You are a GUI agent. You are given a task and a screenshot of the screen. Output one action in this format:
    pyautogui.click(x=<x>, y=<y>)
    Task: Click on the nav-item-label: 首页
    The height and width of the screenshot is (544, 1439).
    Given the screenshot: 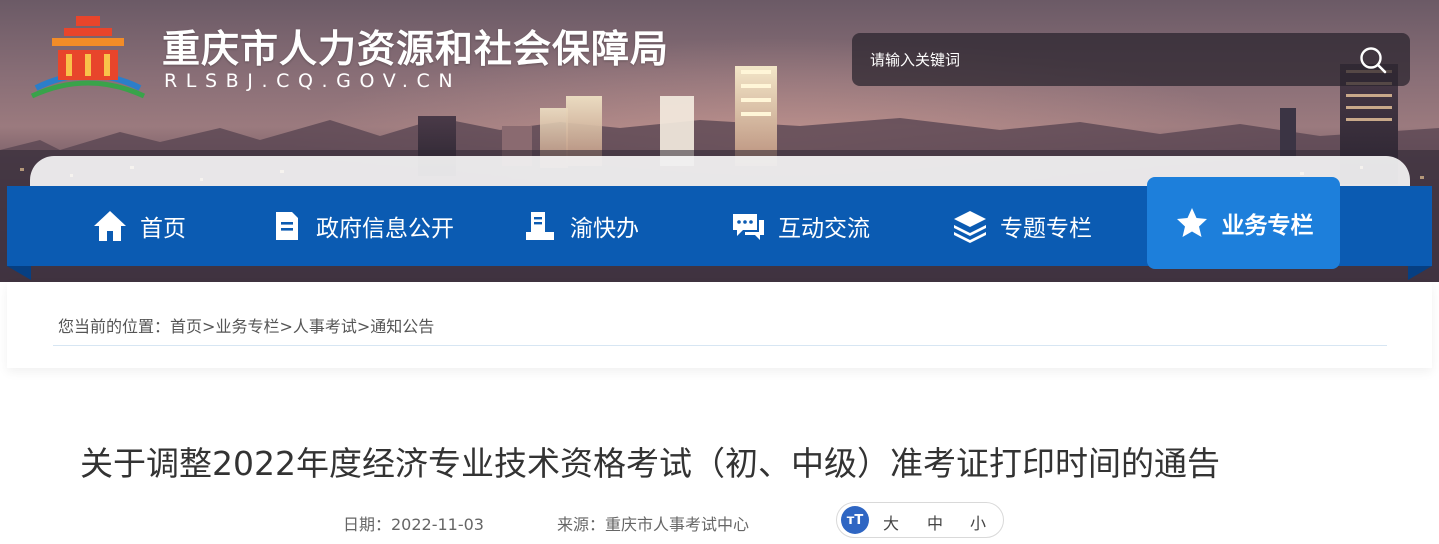 What is the action you would take?
    pyautogui.click(x=163, y=229)
    